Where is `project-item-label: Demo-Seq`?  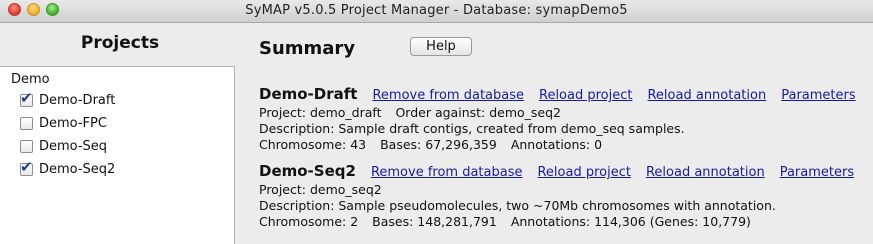 project-item-label: Demo-Seq is located at coordinates (73, 146).